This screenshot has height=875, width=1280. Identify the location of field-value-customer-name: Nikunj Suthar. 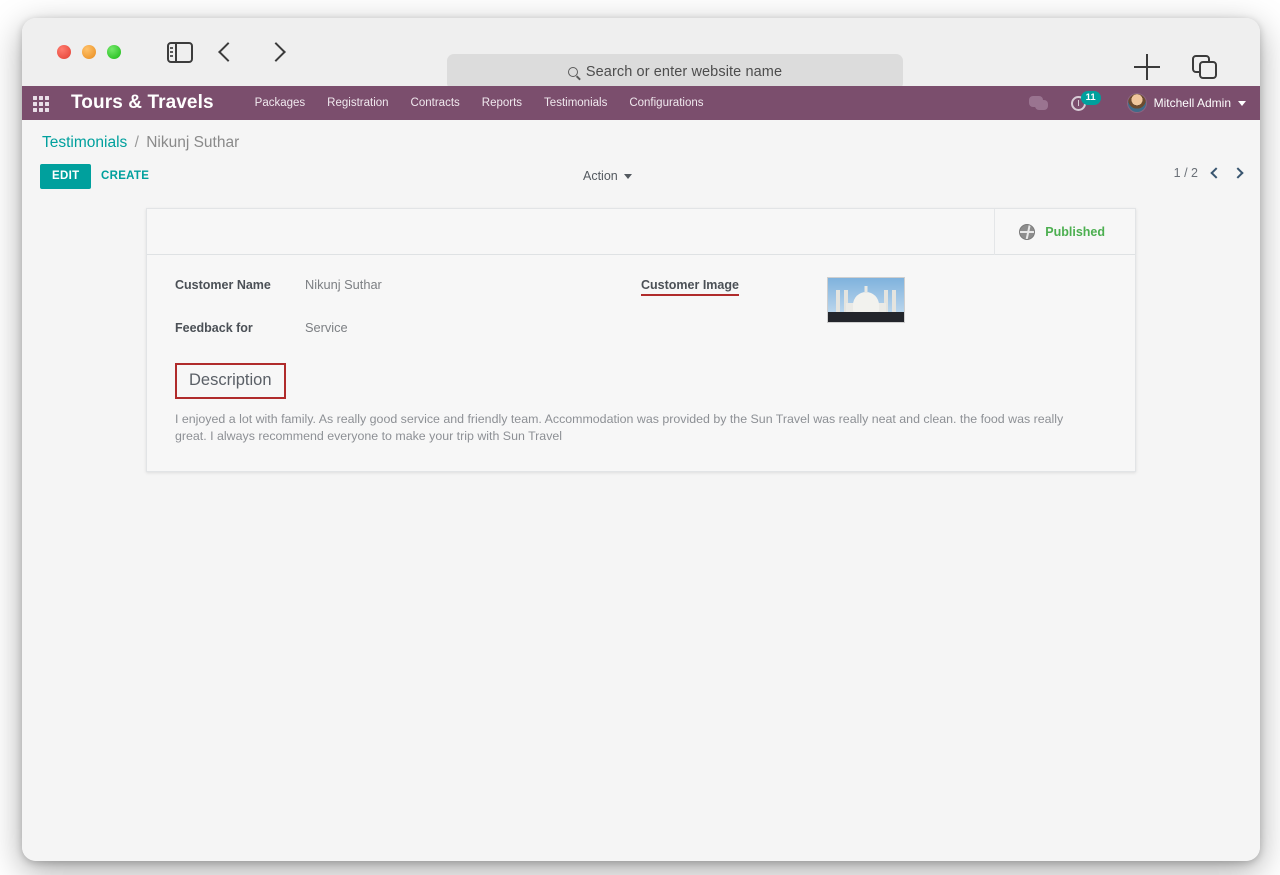
(343, 284).